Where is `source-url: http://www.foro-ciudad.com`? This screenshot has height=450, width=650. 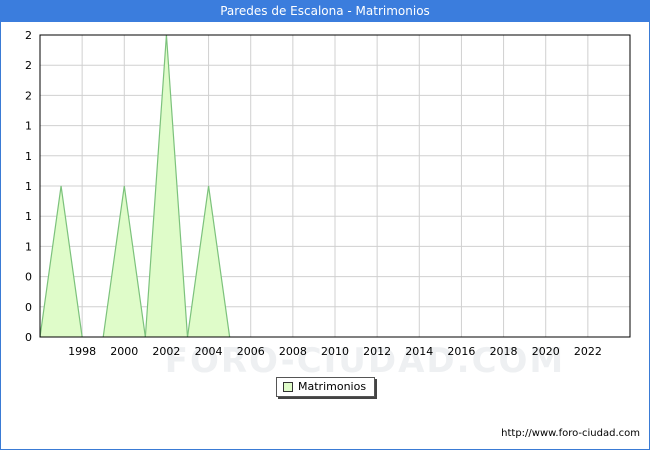
source-url: http://www.foro-ciudad.com is located at coordinates (570, 433).